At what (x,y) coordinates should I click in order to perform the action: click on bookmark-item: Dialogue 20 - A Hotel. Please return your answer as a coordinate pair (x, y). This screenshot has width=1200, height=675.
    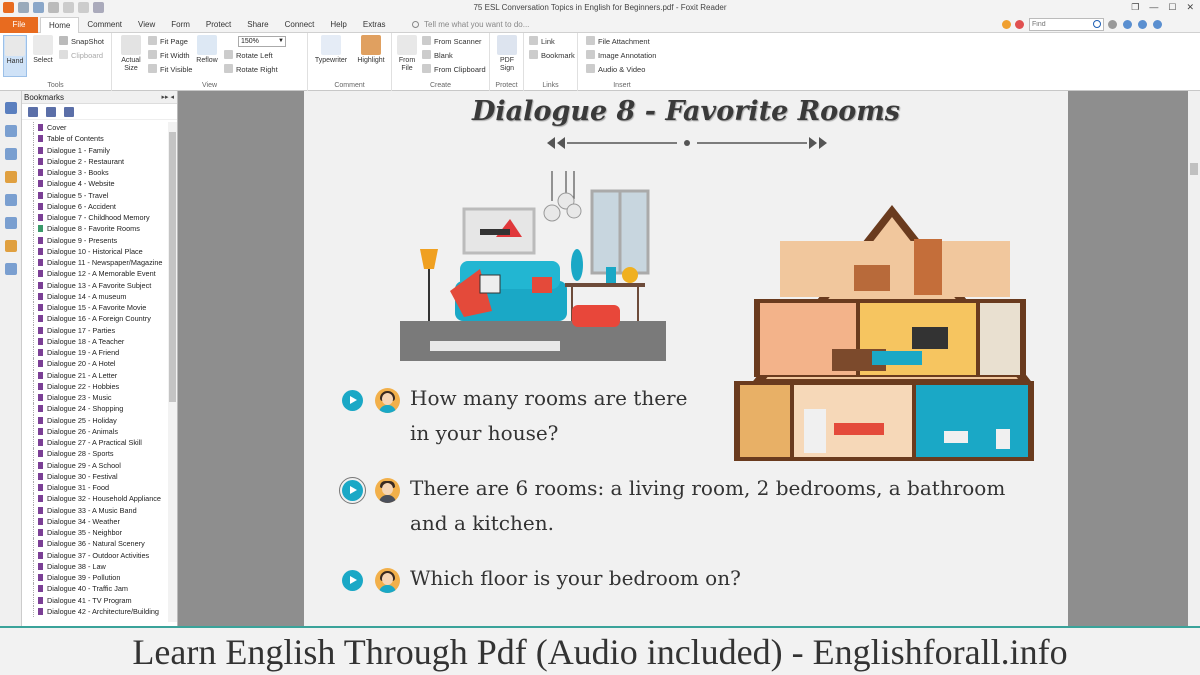
    Looking at the image, I should click on (95, 364).